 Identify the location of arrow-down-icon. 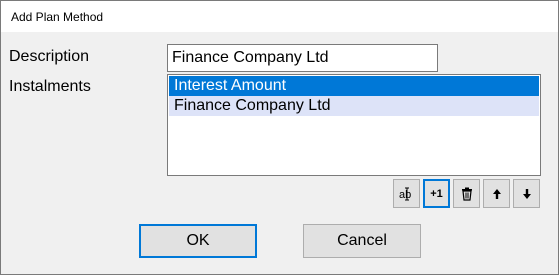
(527, 194).